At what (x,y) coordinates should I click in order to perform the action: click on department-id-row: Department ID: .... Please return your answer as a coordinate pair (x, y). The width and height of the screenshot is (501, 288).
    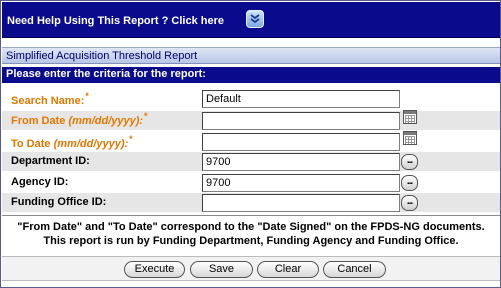
    Looking at the image, I should click on (251, 161).